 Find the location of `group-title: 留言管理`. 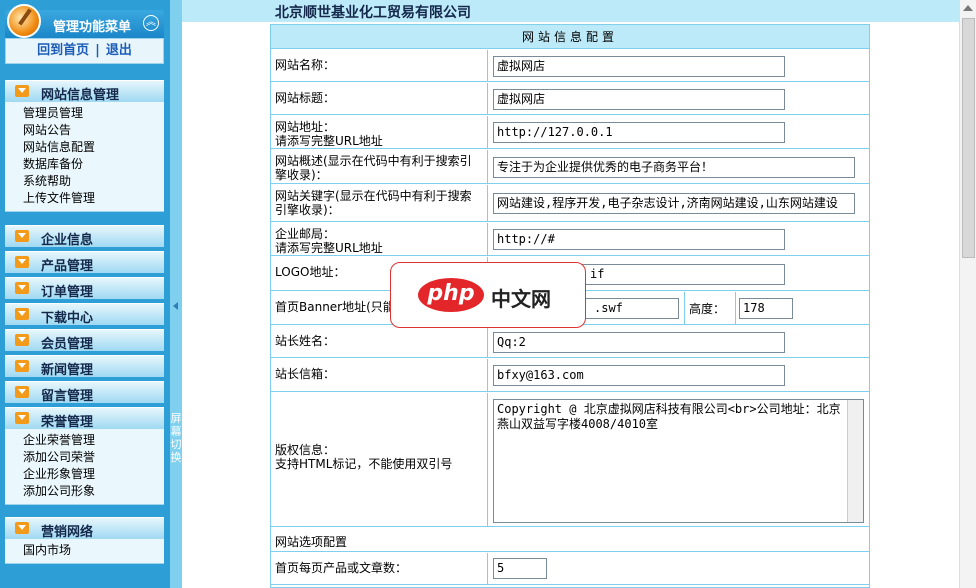

group-title: 留言管理 is located at coordinates (67, 396).